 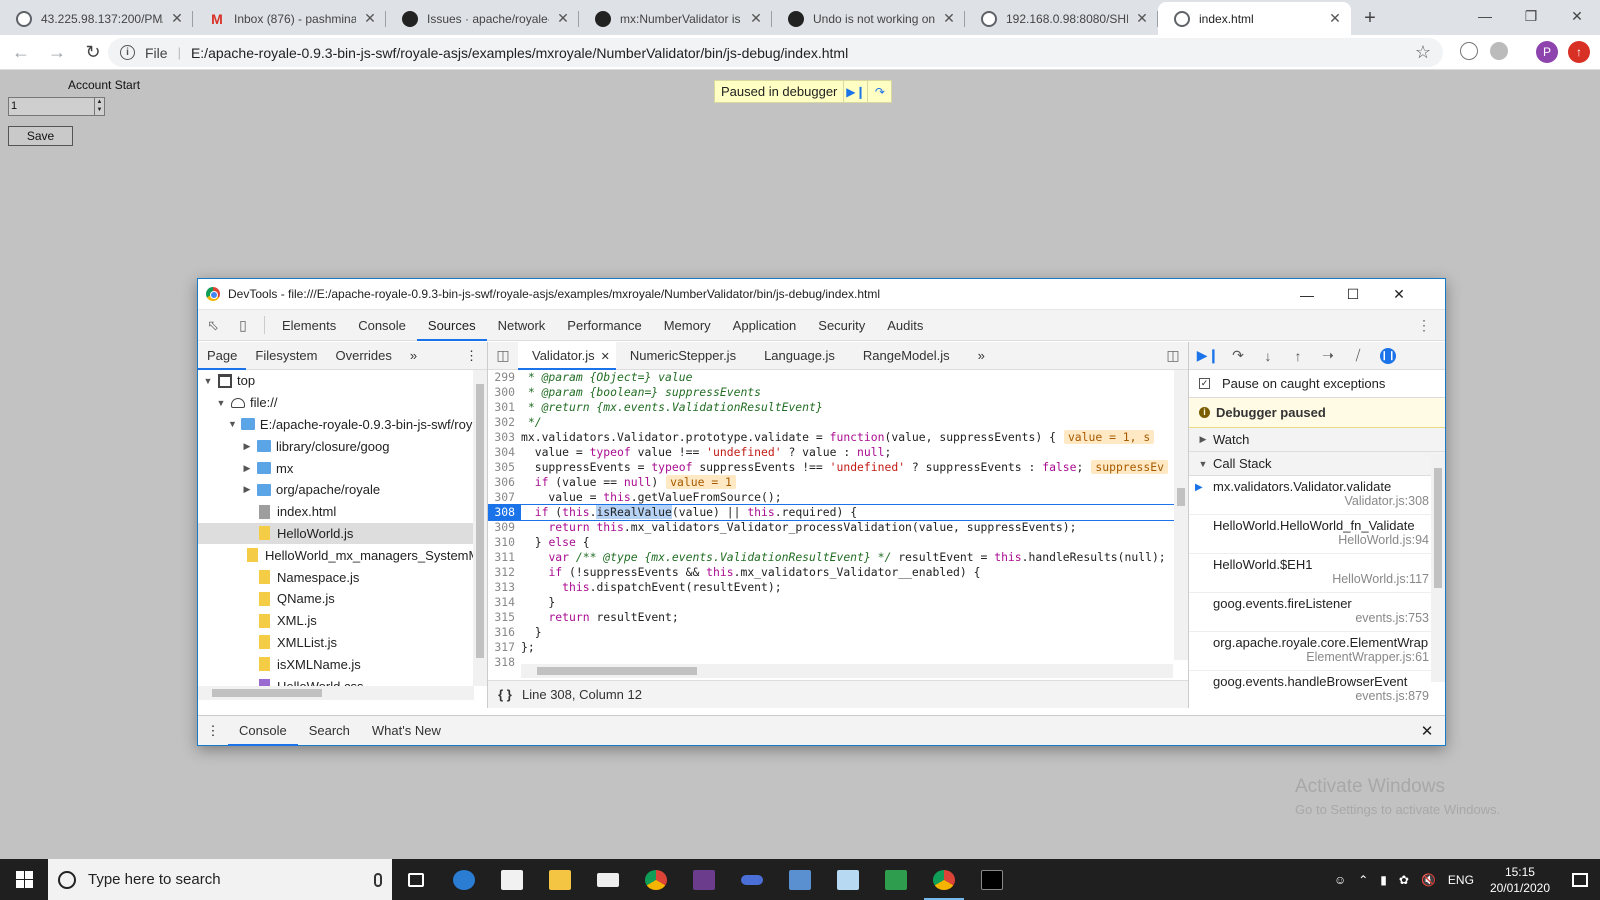 I want to click on line-number: 310, so click(x=504, y=542).